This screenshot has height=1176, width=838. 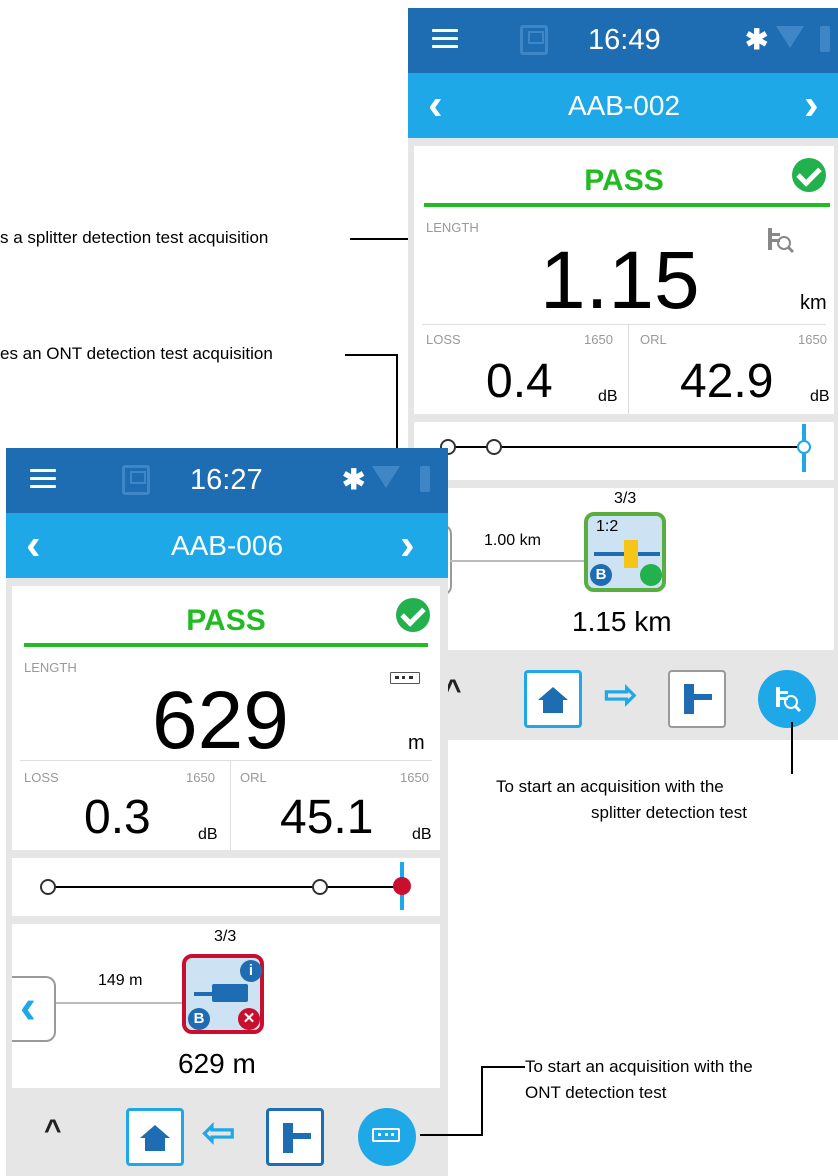 I want to click on clock: 16:27, so click(x=226, y=480).